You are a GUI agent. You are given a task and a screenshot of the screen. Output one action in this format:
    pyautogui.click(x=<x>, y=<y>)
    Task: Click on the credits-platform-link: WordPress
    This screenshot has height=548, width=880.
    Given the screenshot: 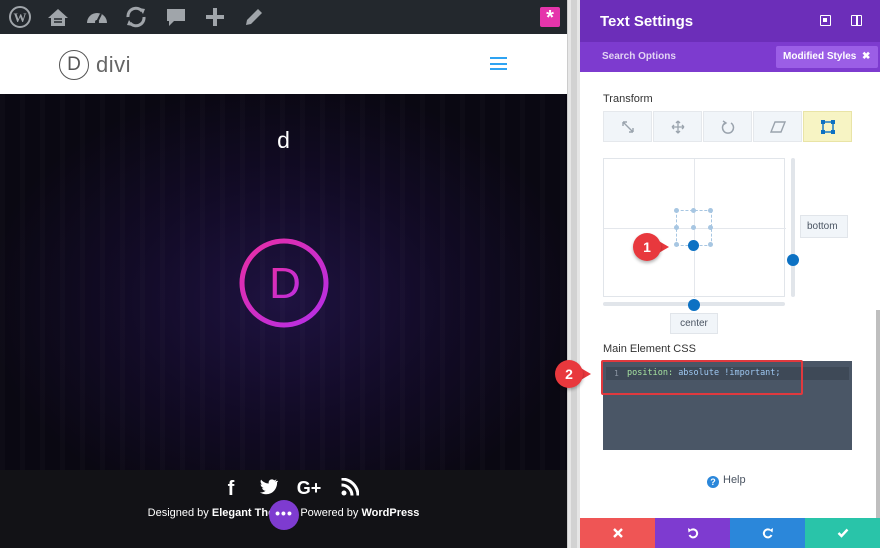 What is the action you would take?
    pyautogui.click(x=390, y=513)
    